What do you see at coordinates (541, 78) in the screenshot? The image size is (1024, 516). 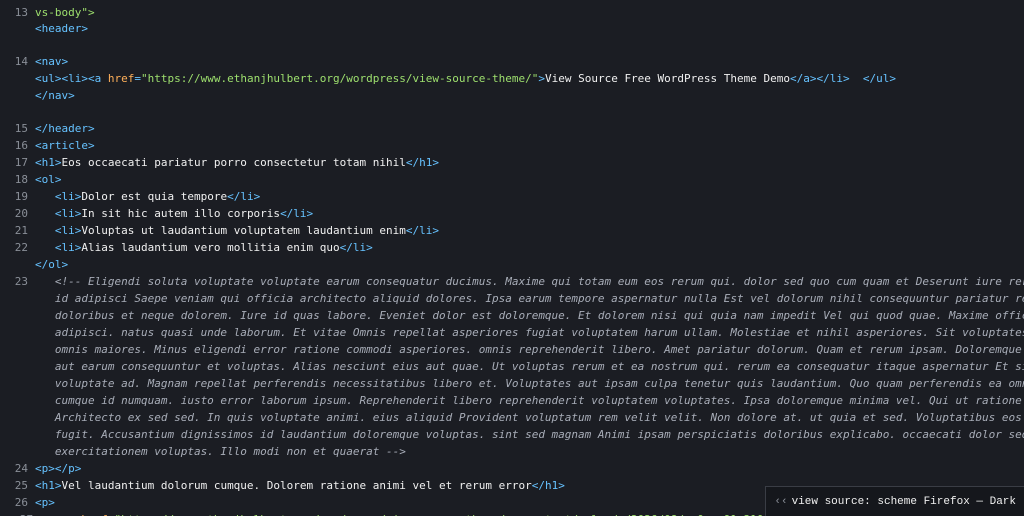 I see `html-tag: >` at bounding box center [541, 78].